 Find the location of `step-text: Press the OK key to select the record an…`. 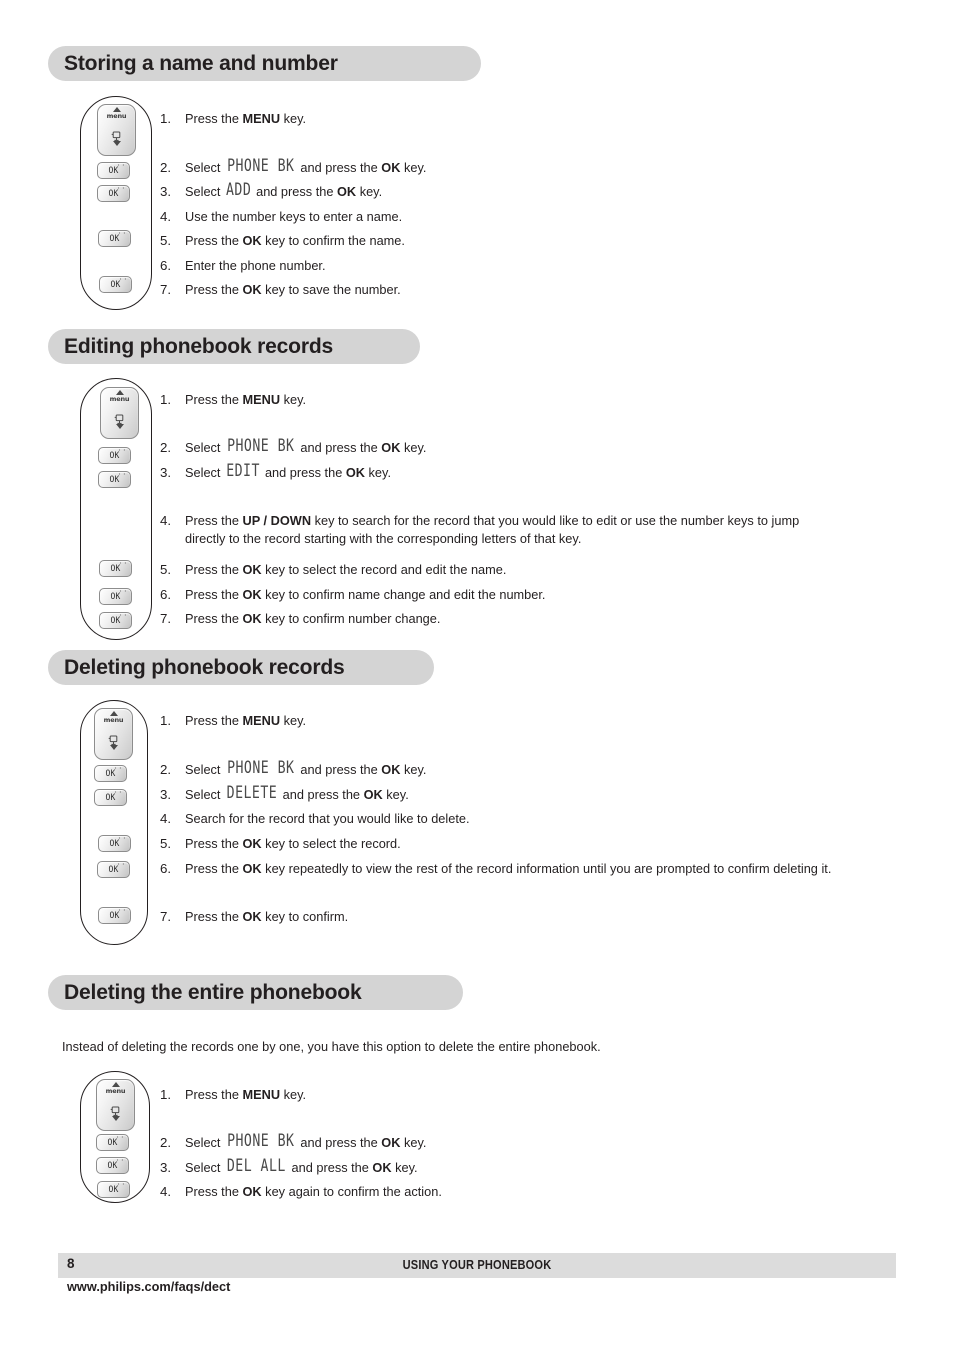

step-text: Press the OK key to select the record an… is located at coordinates (345, 570).